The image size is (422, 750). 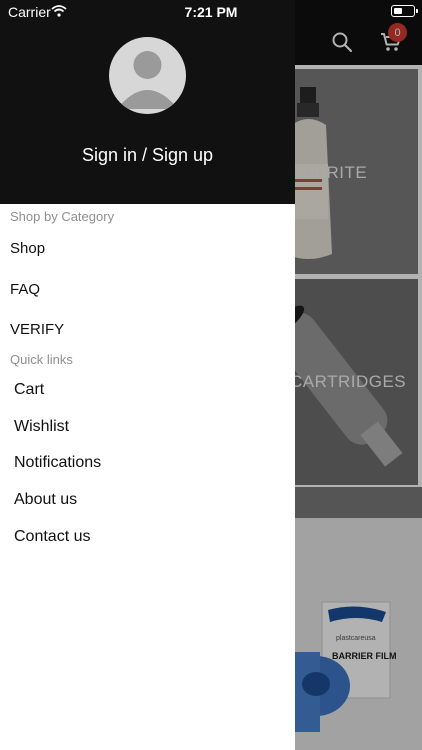 I want to click on quick-link-cart: Cart, so click(x=29, y=390).